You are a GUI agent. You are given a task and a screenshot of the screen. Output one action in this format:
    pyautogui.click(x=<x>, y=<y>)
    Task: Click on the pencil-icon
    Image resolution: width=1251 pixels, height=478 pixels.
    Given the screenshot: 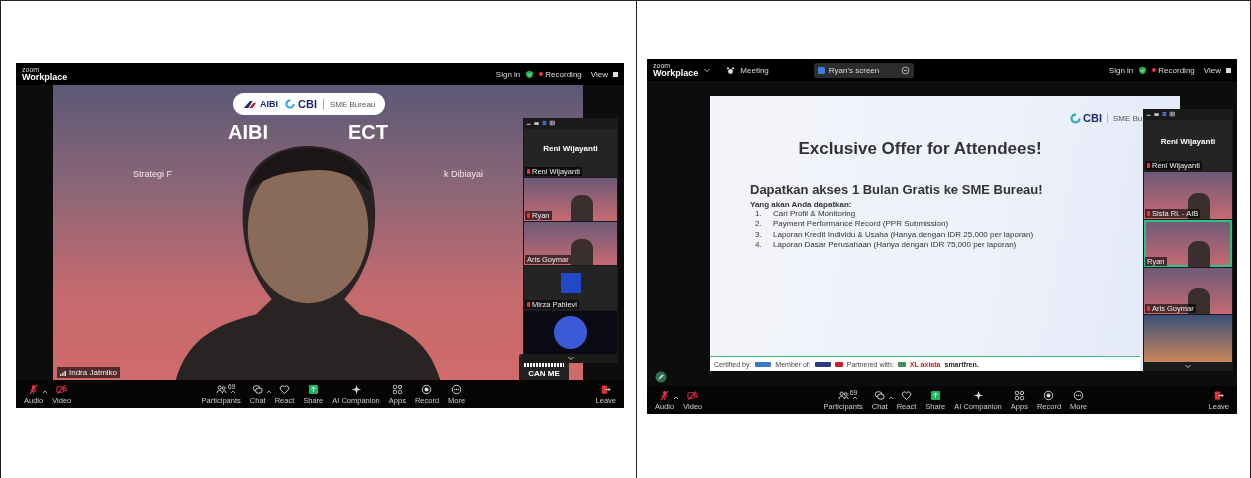 What is the action you would take?
    pyautogui.click(x=661, y=377)
    